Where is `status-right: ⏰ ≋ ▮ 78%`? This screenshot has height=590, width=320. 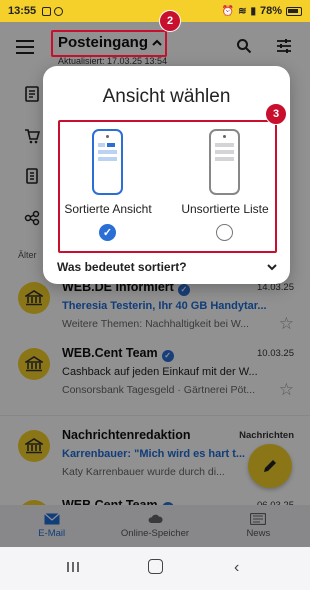
status-right: ⏰ ≋ ▮ 78% is located at coordinates (262, 11).